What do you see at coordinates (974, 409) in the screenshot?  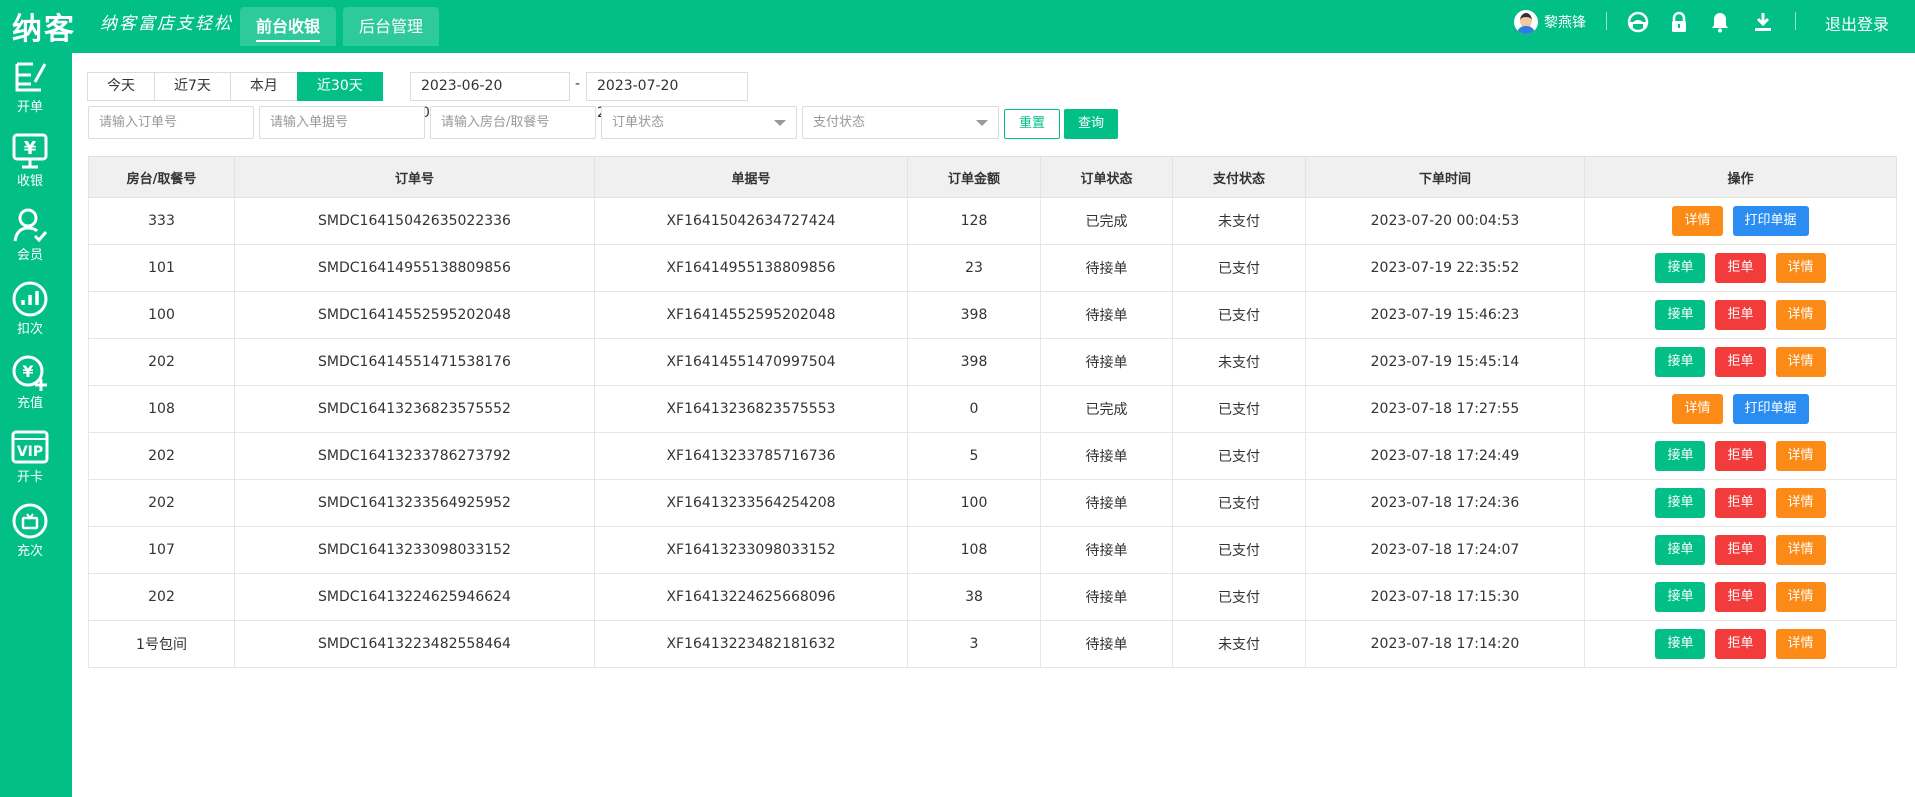 I see `cell-amount: 0` at bounding box center [974, 409].